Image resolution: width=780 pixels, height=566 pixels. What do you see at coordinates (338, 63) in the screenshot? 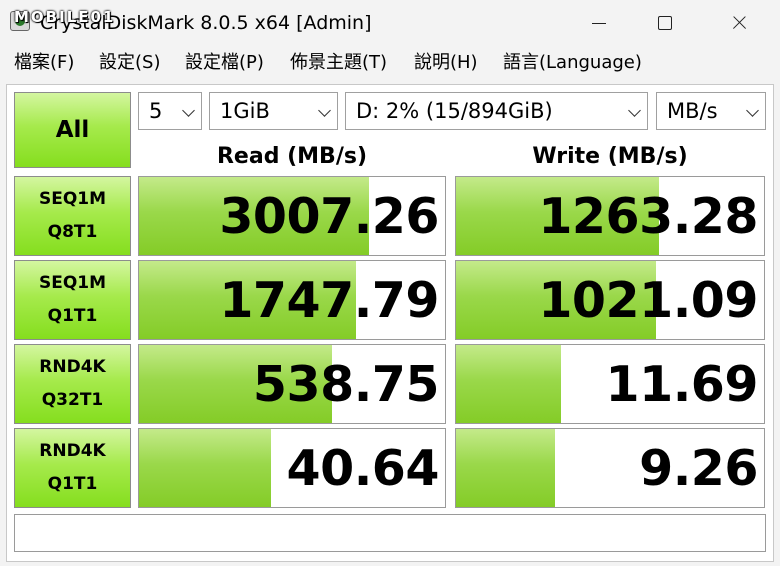
I see `menu-theme: 佈景主題(T)` at bounding box center [338, 63].